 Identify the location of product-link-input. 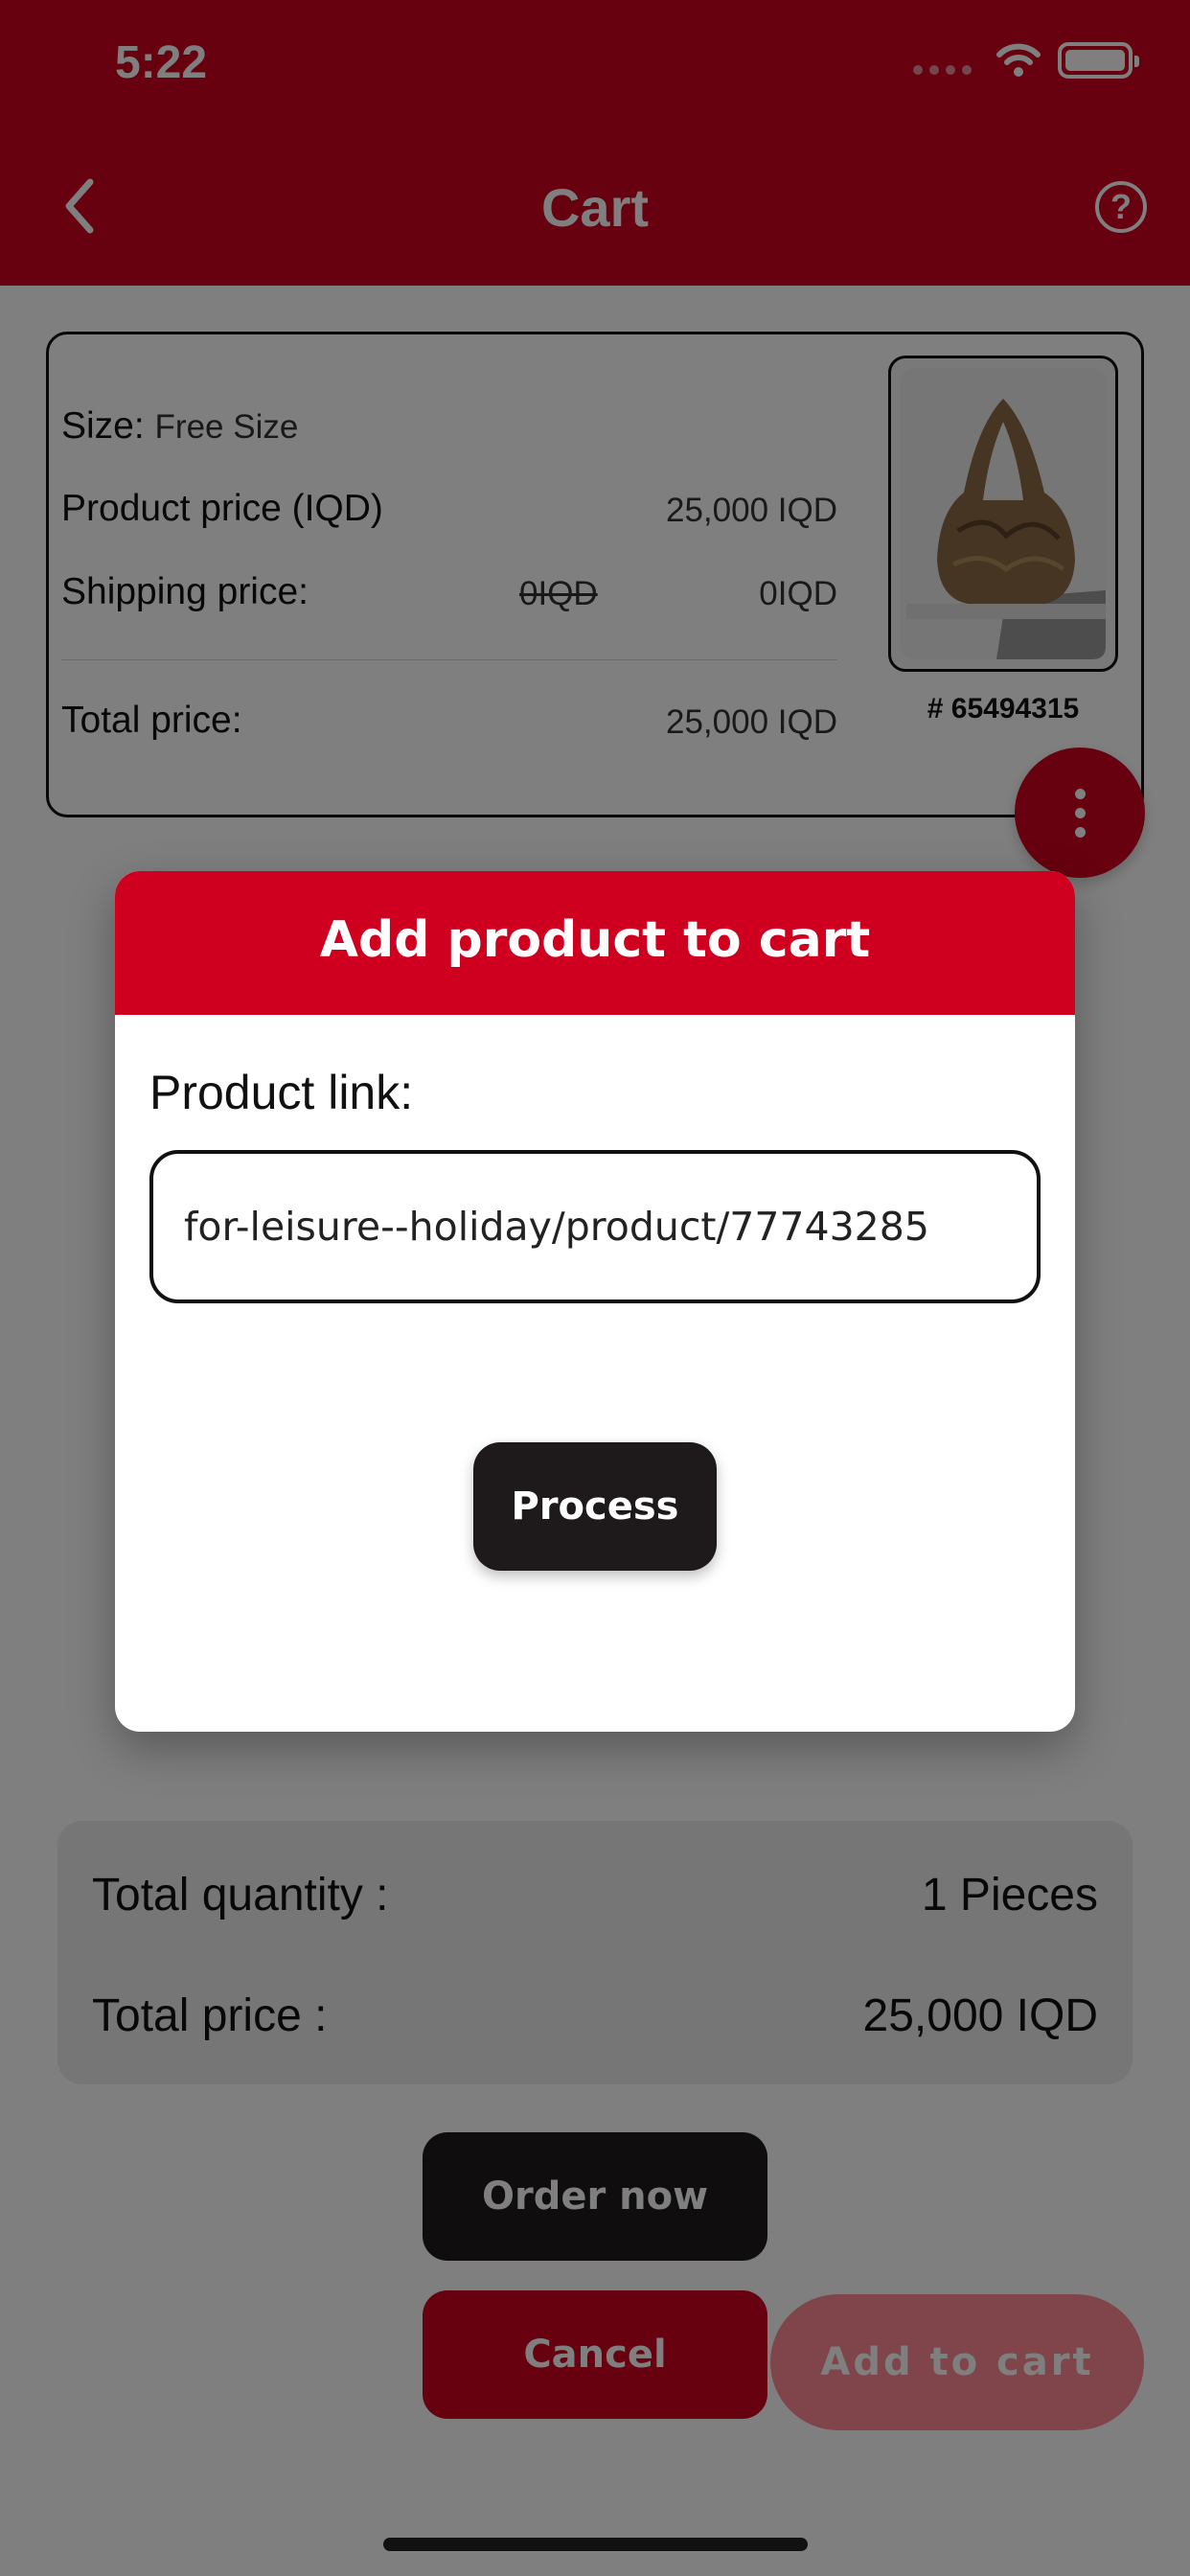
(595, 1226).